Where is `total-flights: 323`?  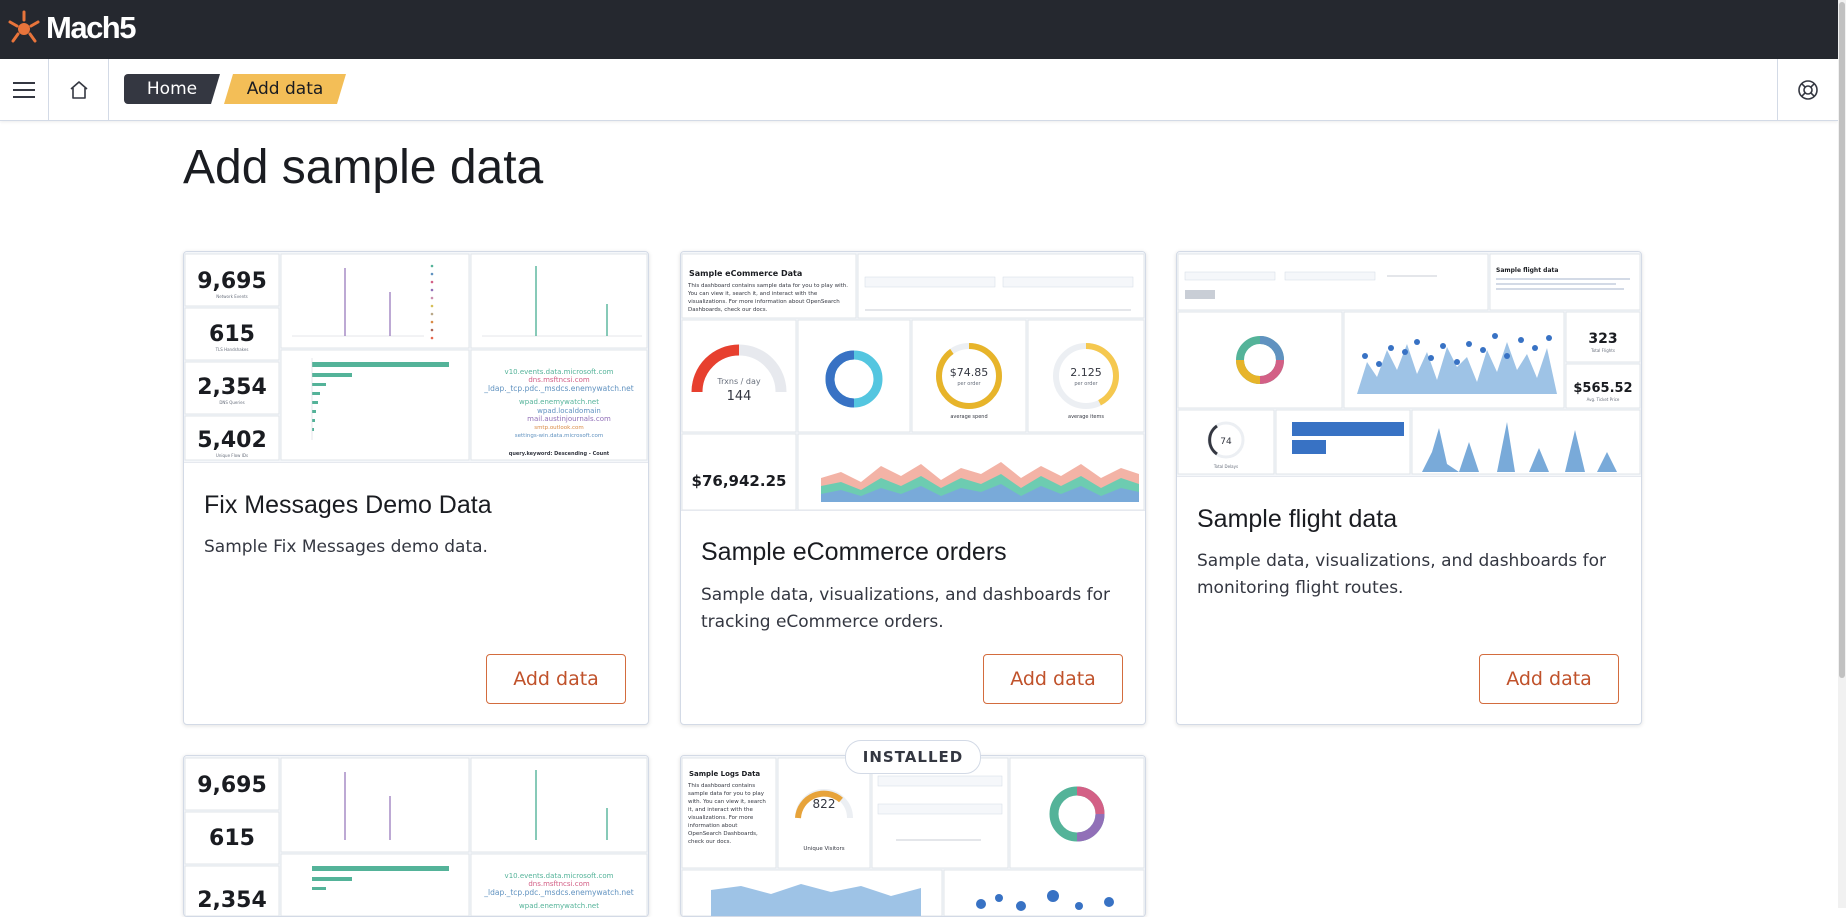
total-flights: 323 is located at coordinates (1602, 339).